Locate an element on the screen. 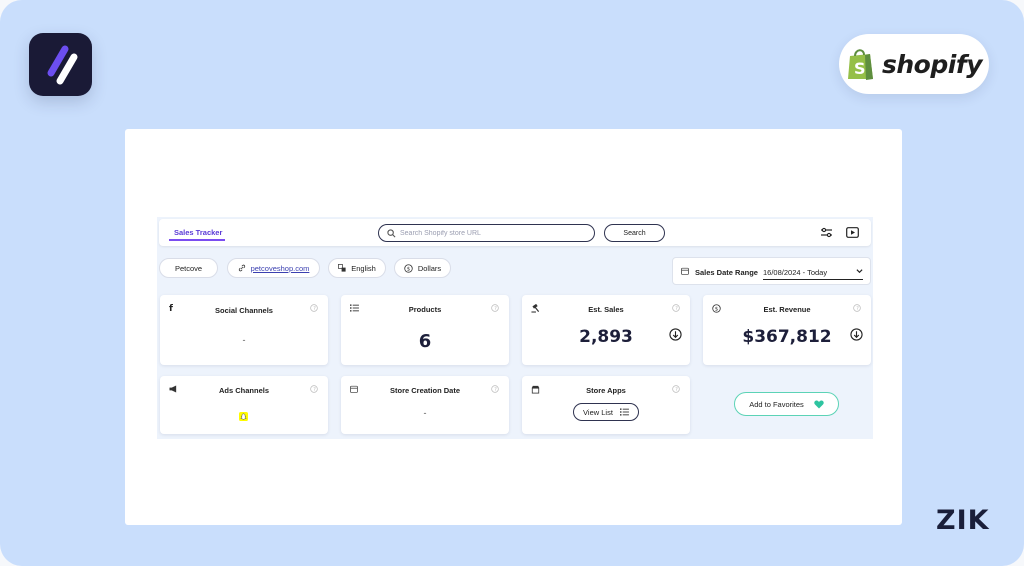 Image resolution: width=1024 pixels, height=566 pixels. translate-icon is located at coordinates (342, 268).